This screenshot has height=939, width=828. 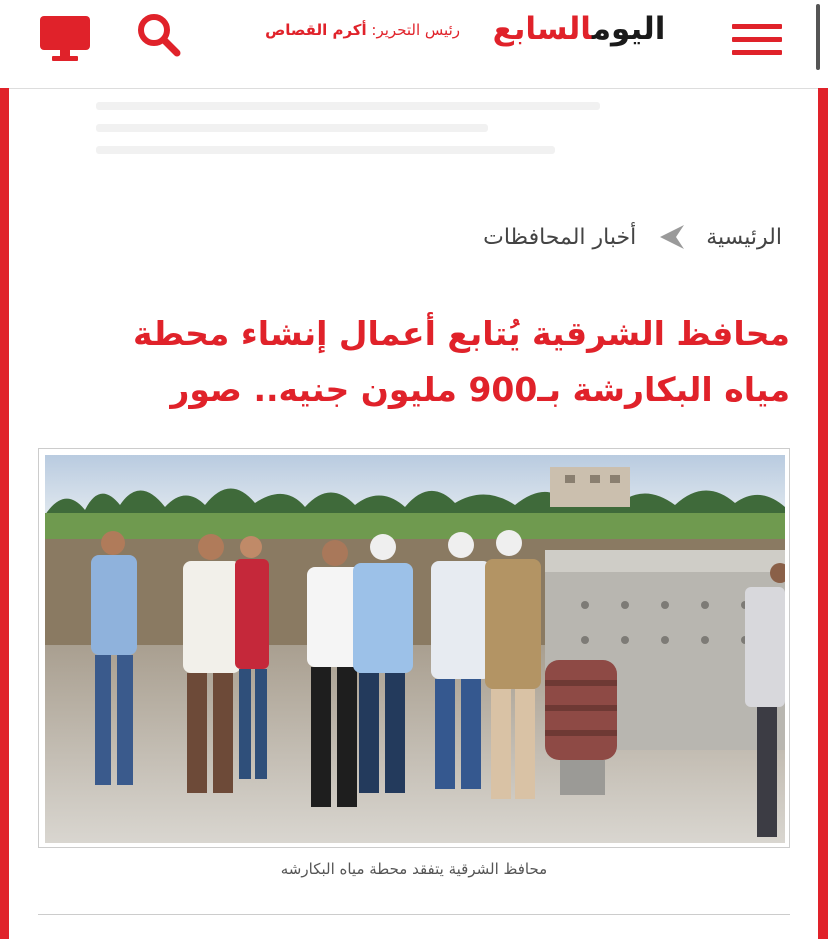 What do you see at coordinates (159, 35) in the screenshot?
I see `search-icon` at bounding box center [159, 35].